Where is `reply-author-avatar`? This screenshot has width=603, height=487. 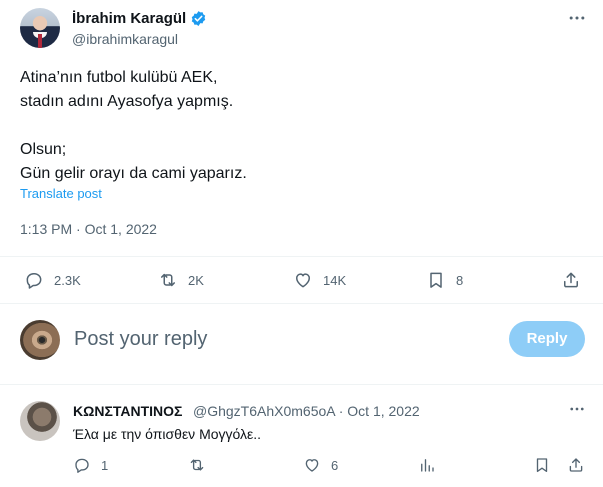
reply-author-avatar is located at coordinates (40, 421).